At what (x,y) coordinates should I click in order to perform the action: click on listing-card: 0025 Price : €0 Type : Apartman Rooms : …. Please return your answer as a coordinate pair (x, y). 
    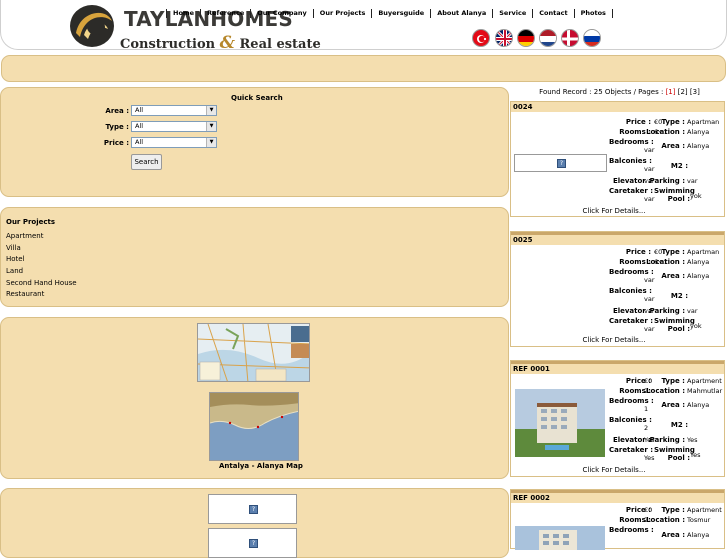
    Looking at the image, I should click on (617, 289).